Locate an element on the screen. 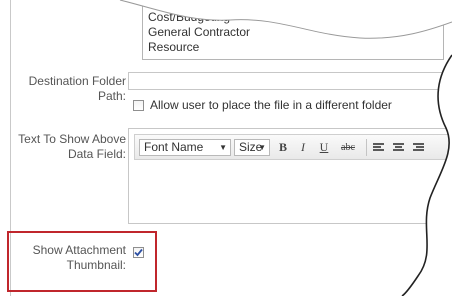  font-name-value: Font Name is located at coordinates (174, 147).